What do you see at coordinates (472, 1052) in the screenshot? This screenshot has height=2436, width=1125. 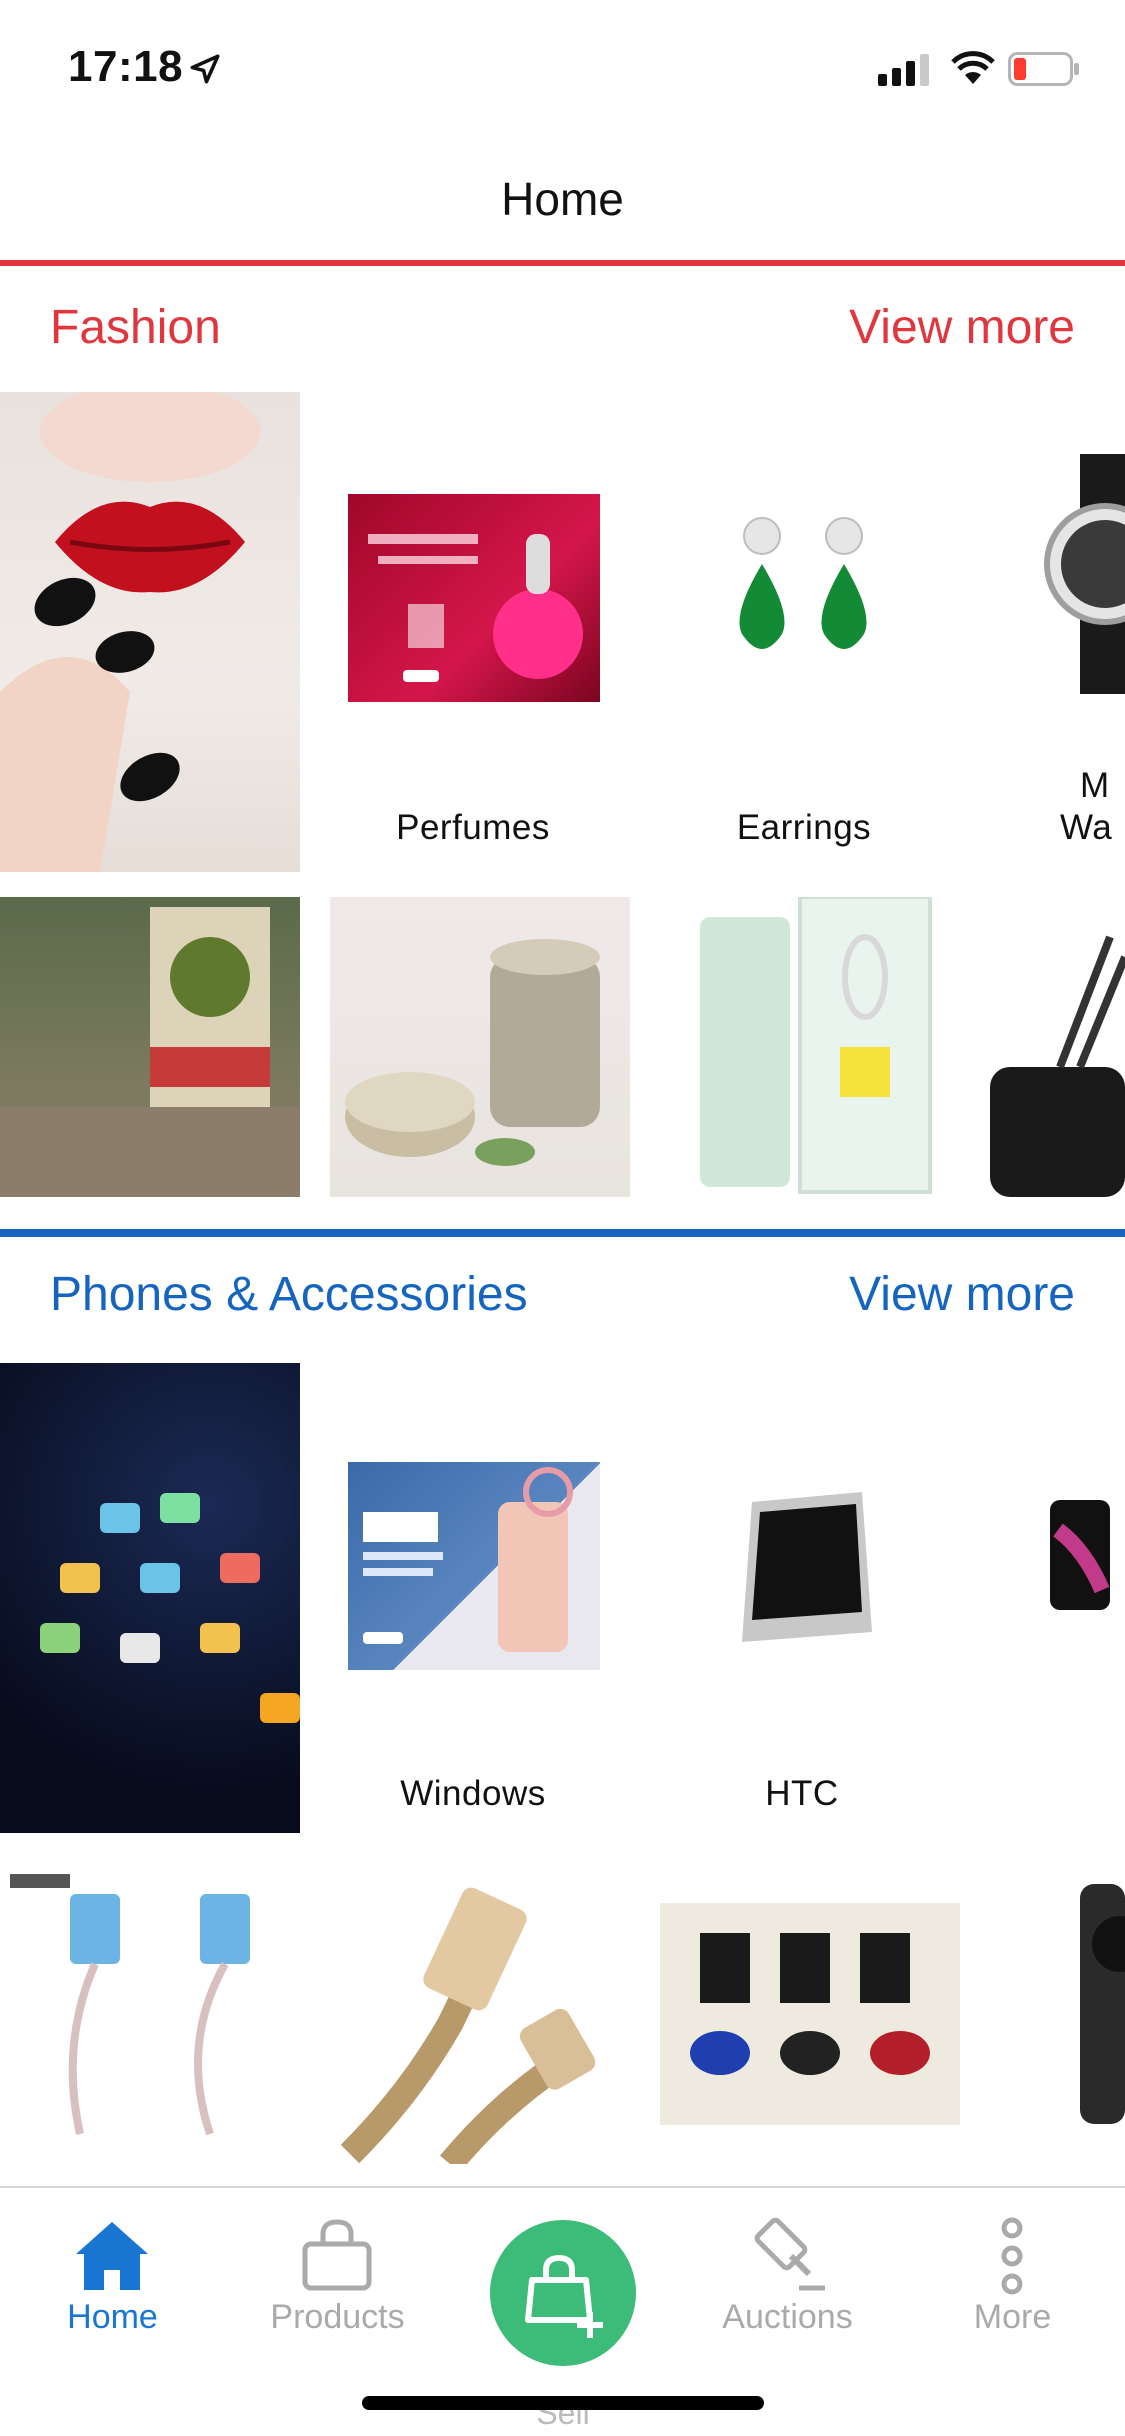 I see `cosmetic-tins-image` at bounding box center [472, 1052].